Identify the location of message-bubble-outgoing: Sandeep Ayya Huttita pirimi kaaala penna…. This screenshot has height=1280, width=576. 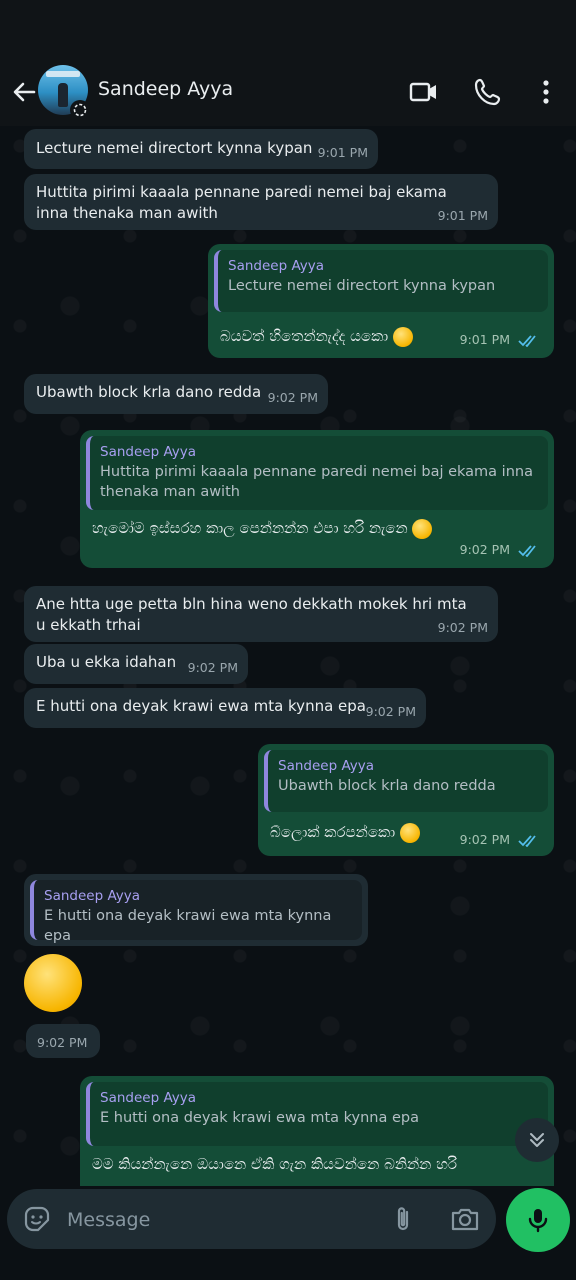
(317, 499).